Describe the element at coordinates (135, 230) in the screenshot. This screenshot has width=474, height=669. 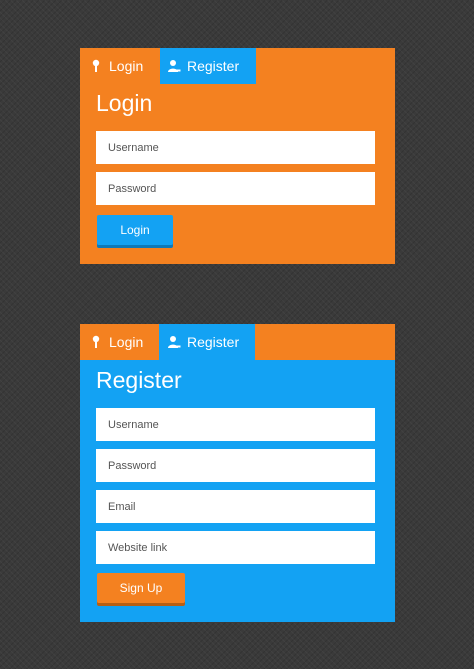
I see `login-button: Login` at that location.